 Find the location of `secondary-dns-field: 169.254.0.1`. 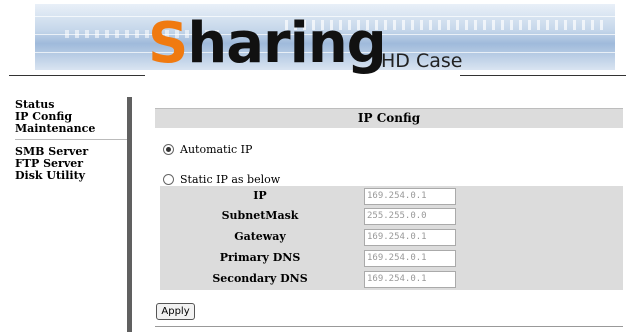

secondary-dns-field: 169.254.0.1 is located at coordinates (410, 279).